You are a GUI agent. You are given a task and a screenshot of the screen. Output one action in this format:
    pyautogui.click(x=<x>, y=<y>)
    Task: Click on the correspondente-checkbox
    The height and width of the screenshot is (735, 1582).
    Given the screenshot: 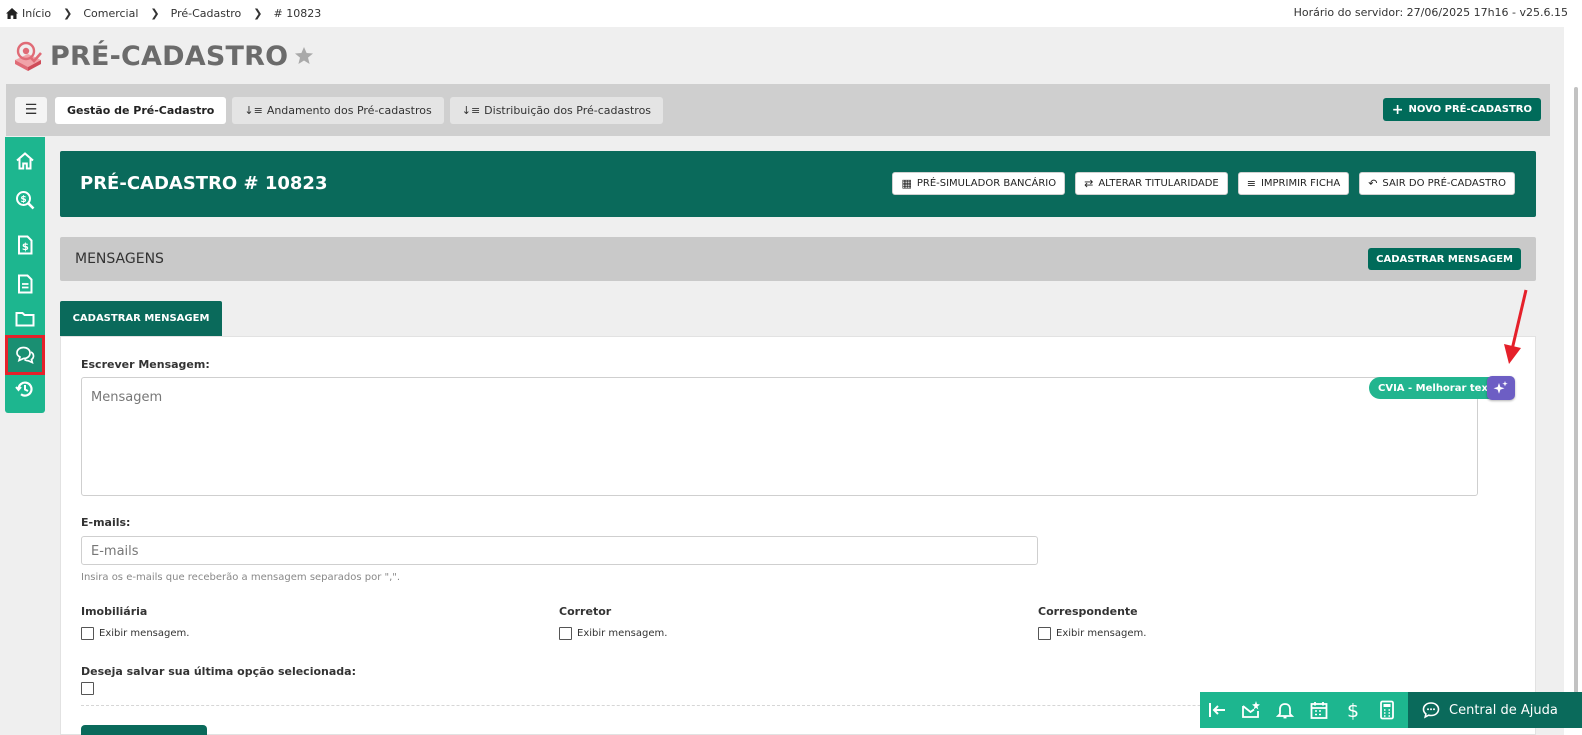 What is the action you would take?
    pyautogui.click(x=1044, y=633)
    